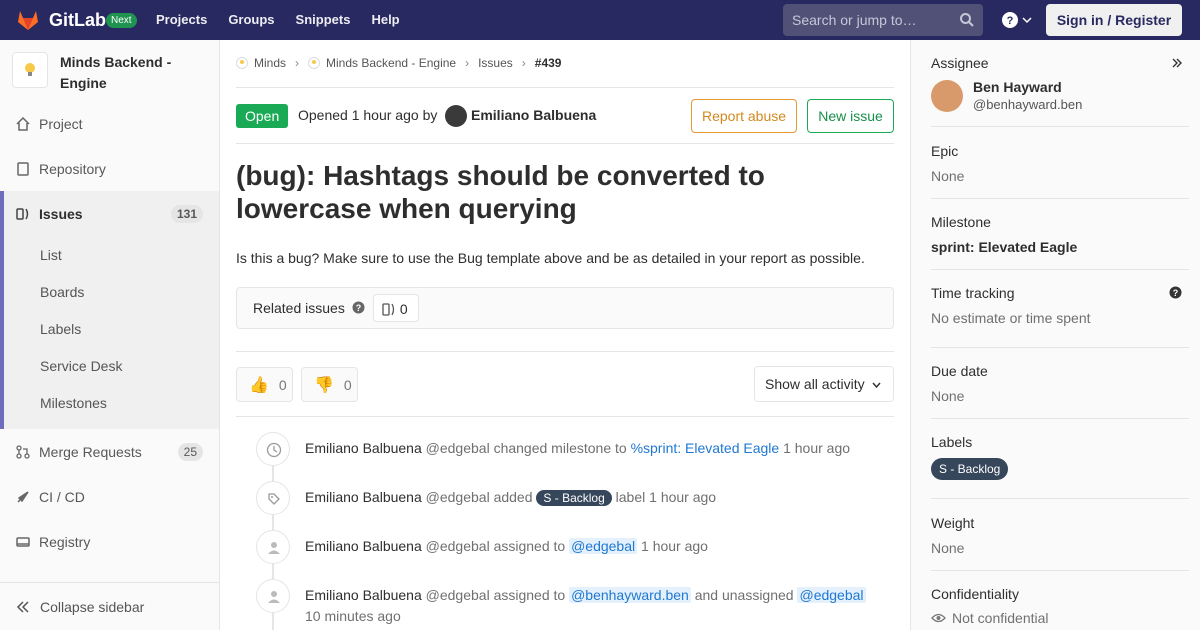 The image size is (1200, 630). I want to click on next-badge: Next, so click(121, 20).